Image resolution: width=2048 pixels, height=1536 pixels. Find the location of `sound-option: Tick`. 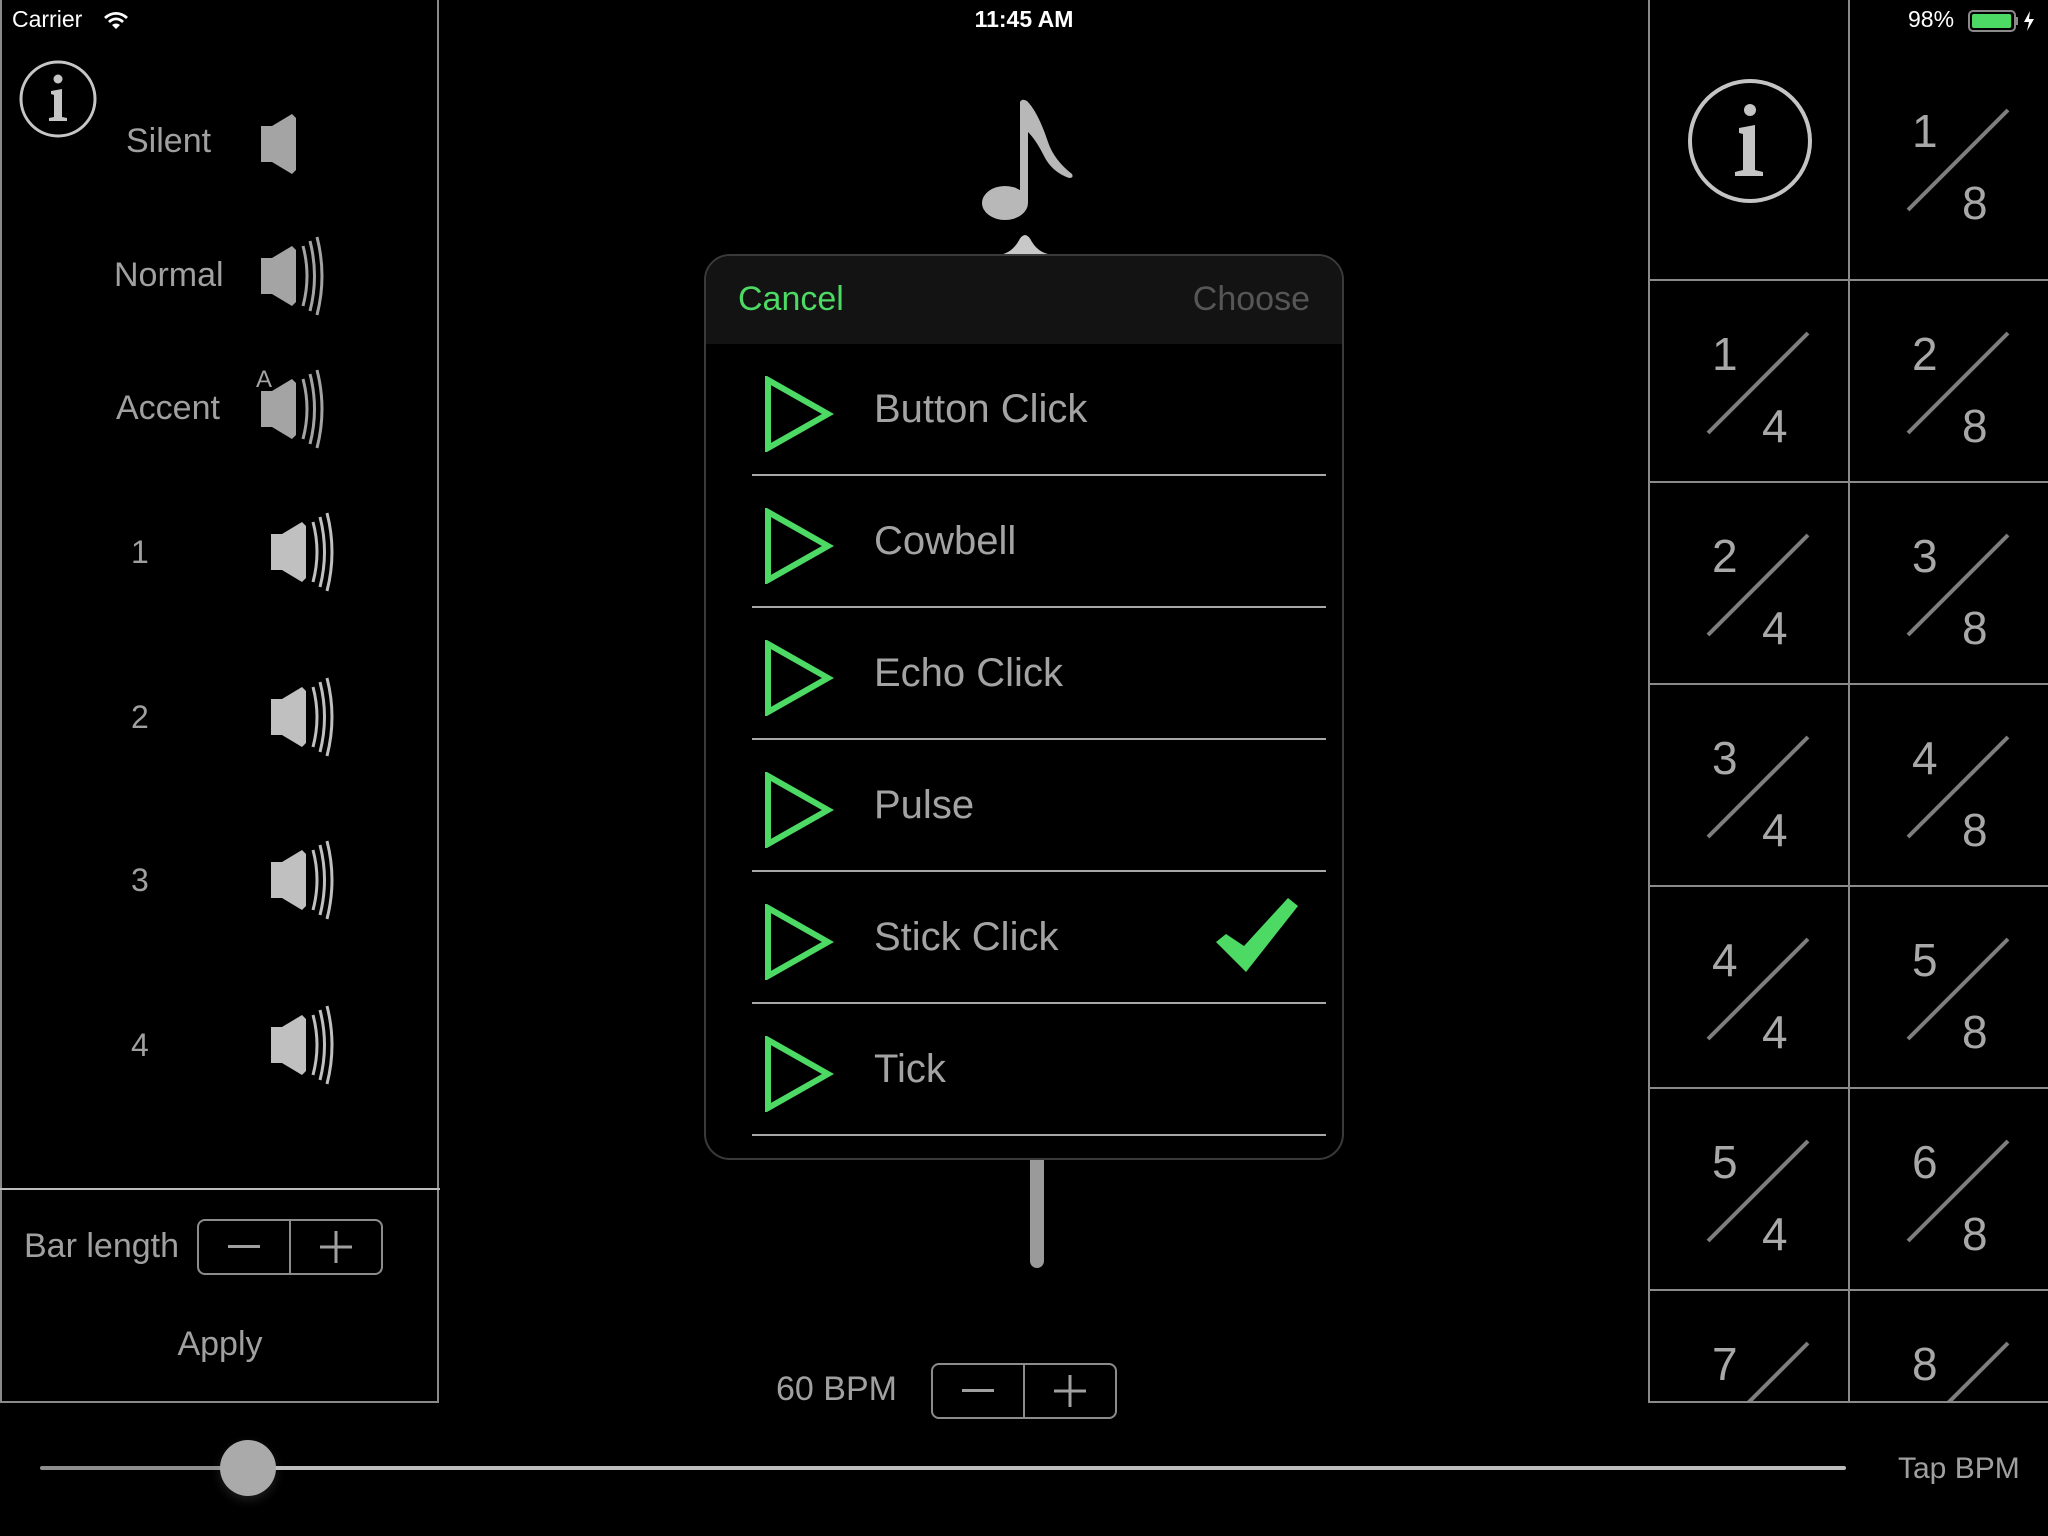

sound-option: Tick is located at coordinates (1024, 1070).